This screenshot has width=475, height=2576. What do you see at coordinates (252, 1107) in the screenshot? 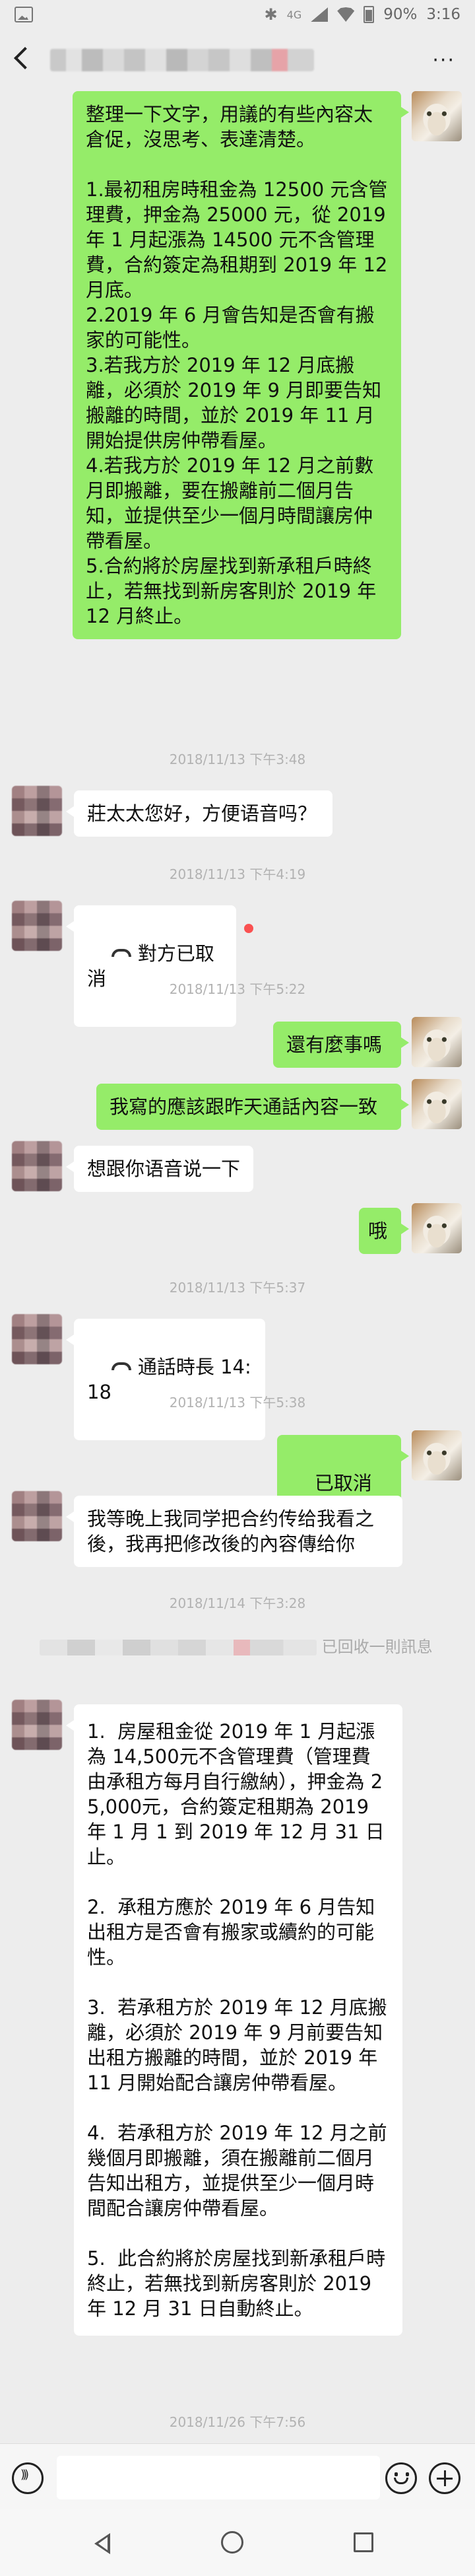
I see `message-bubble: 我寫的應該跟昨天通話內容一致` at bounding box center [252, 1107].